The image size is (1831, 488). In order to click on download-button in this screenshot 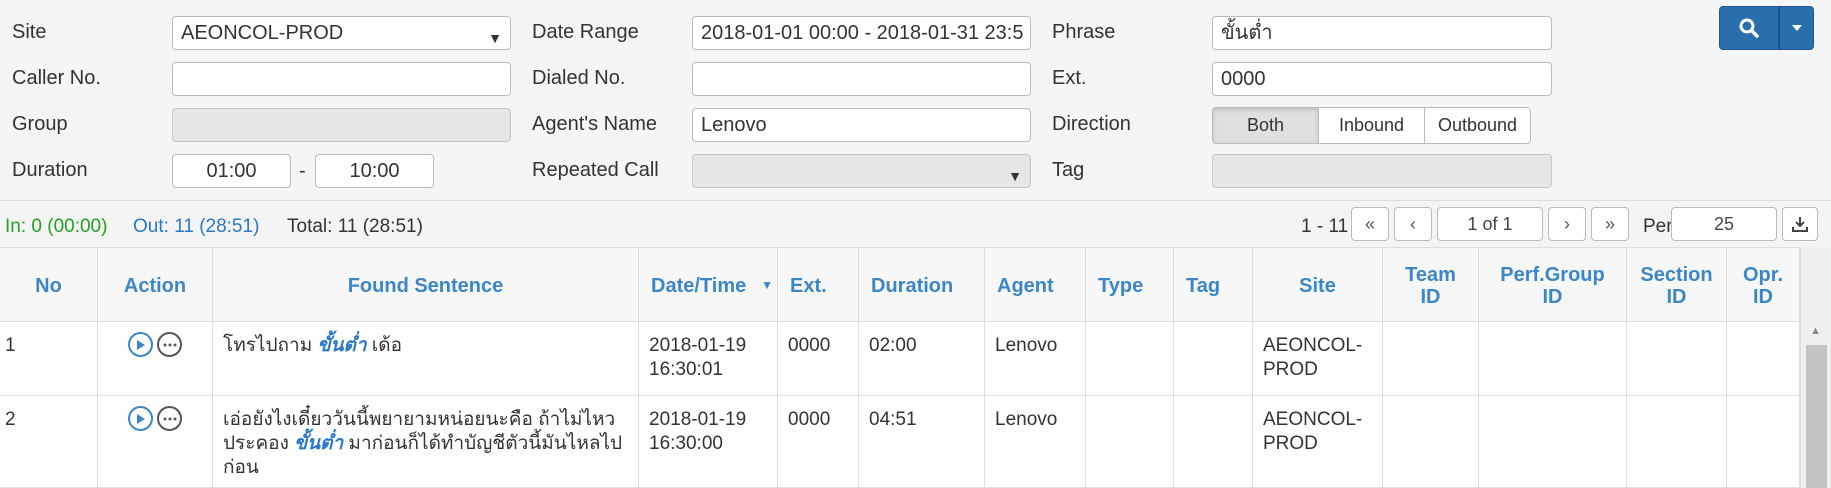, I will do `click(1800, 224)`.